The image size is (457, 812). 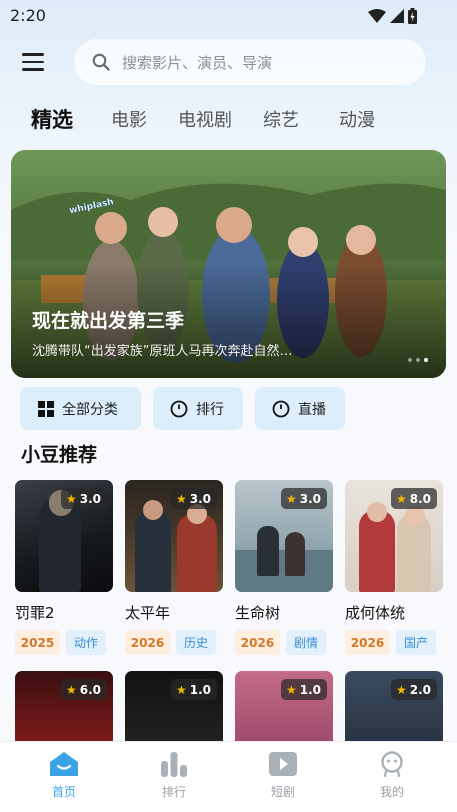 I want to click on all-categories-button: 全部分类, so click(x=80, y=408).